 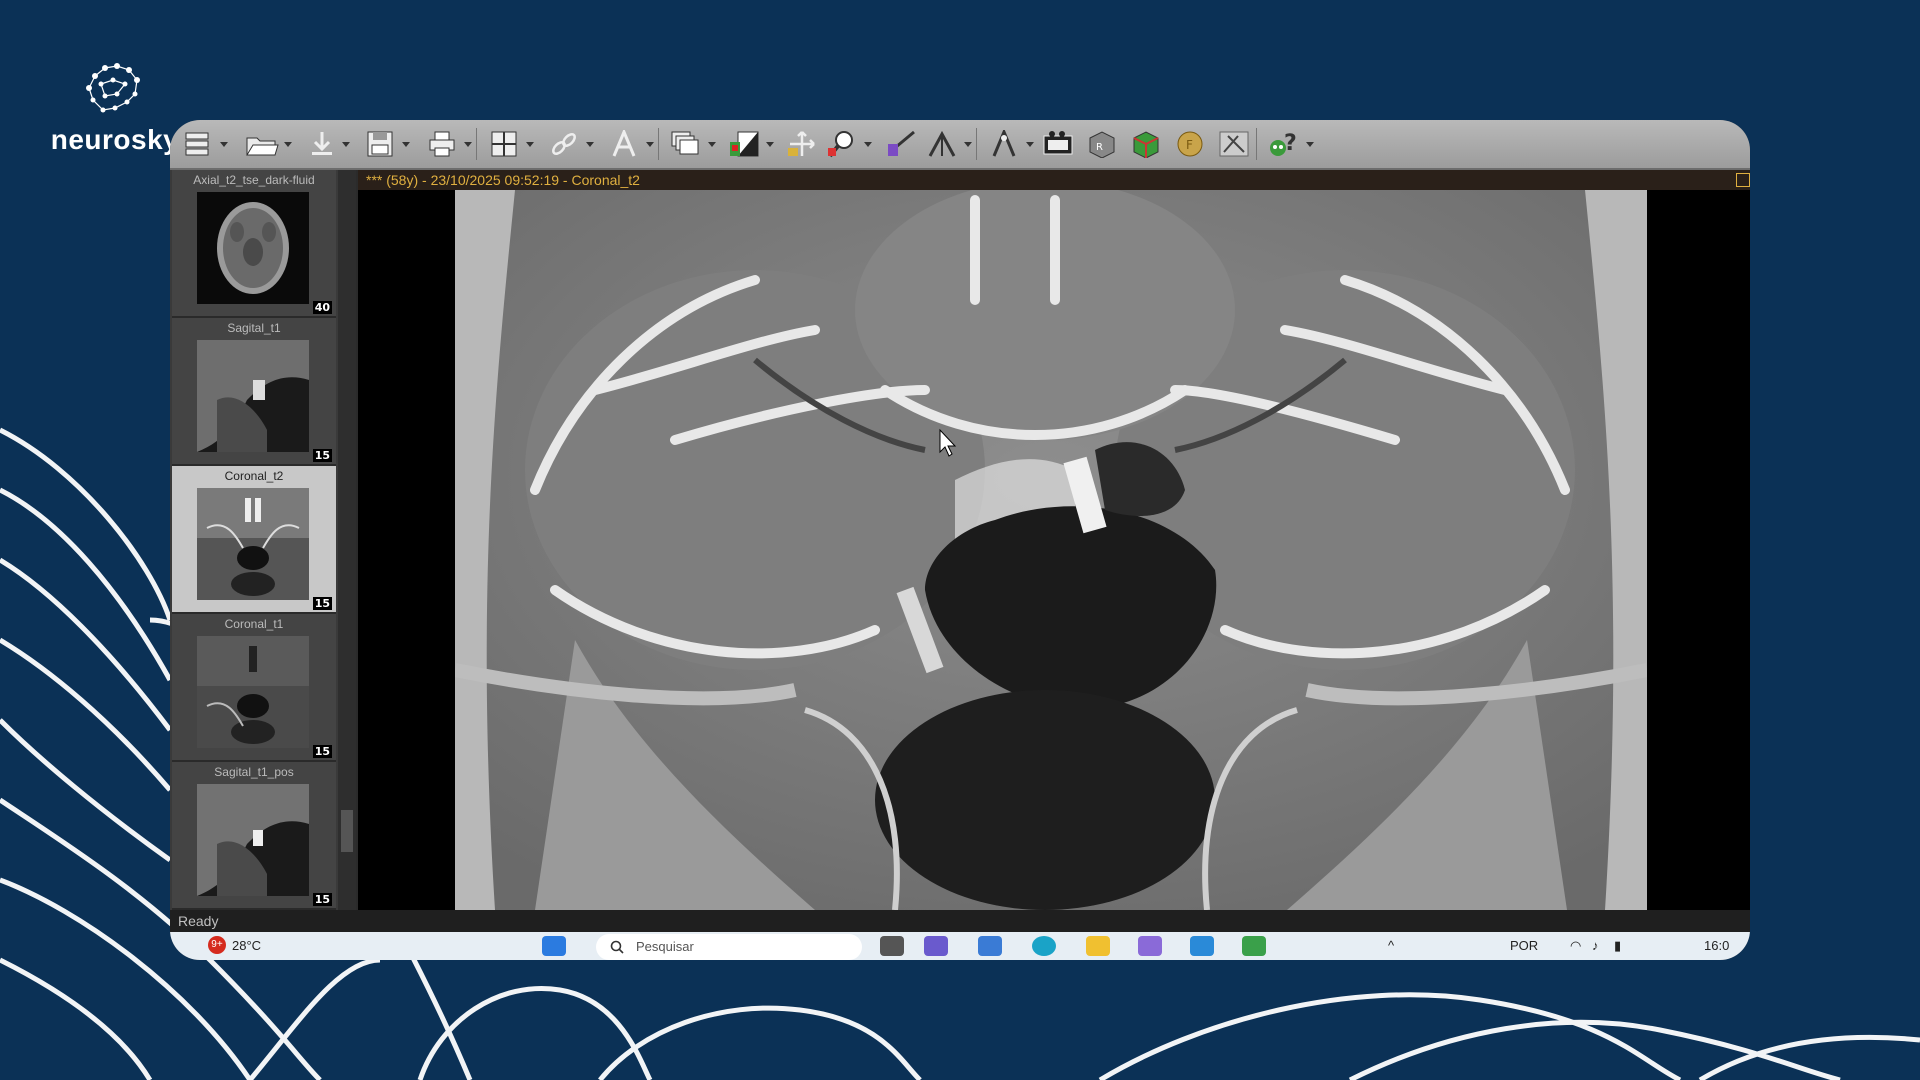 I want to click on pan-icon, so click(x=802, y=144).